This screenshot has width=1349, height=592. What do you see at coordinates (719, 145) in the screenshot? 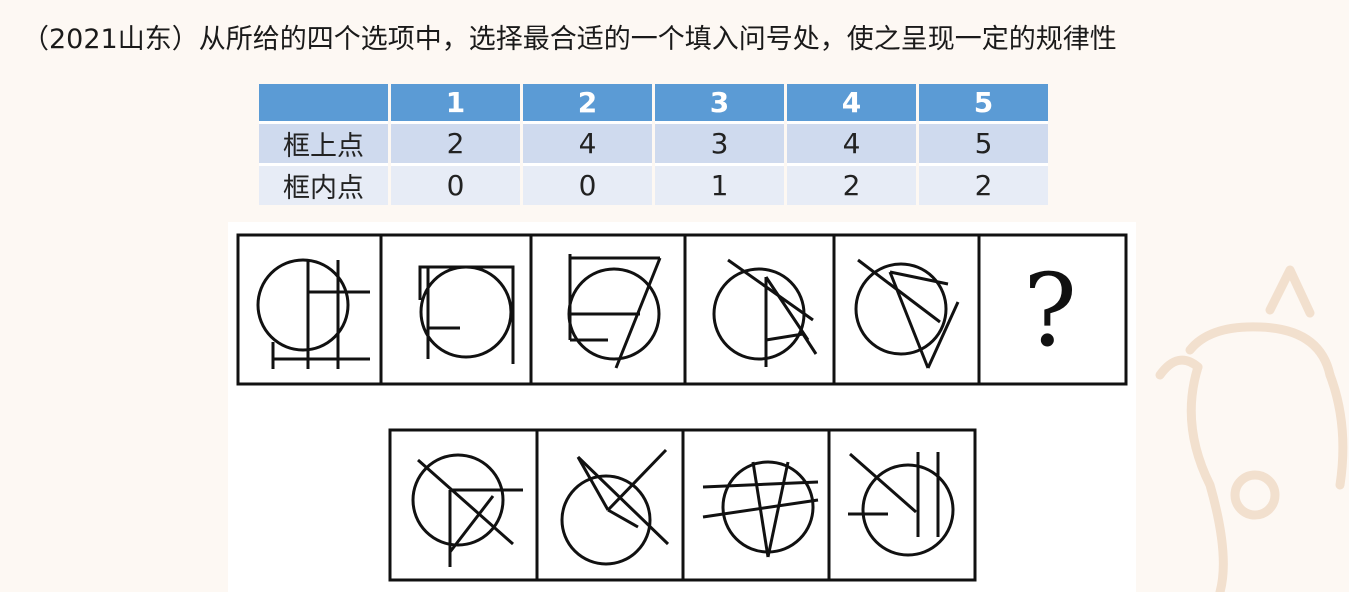
I see `table-cell: 3` at bounding box center [719, 145].